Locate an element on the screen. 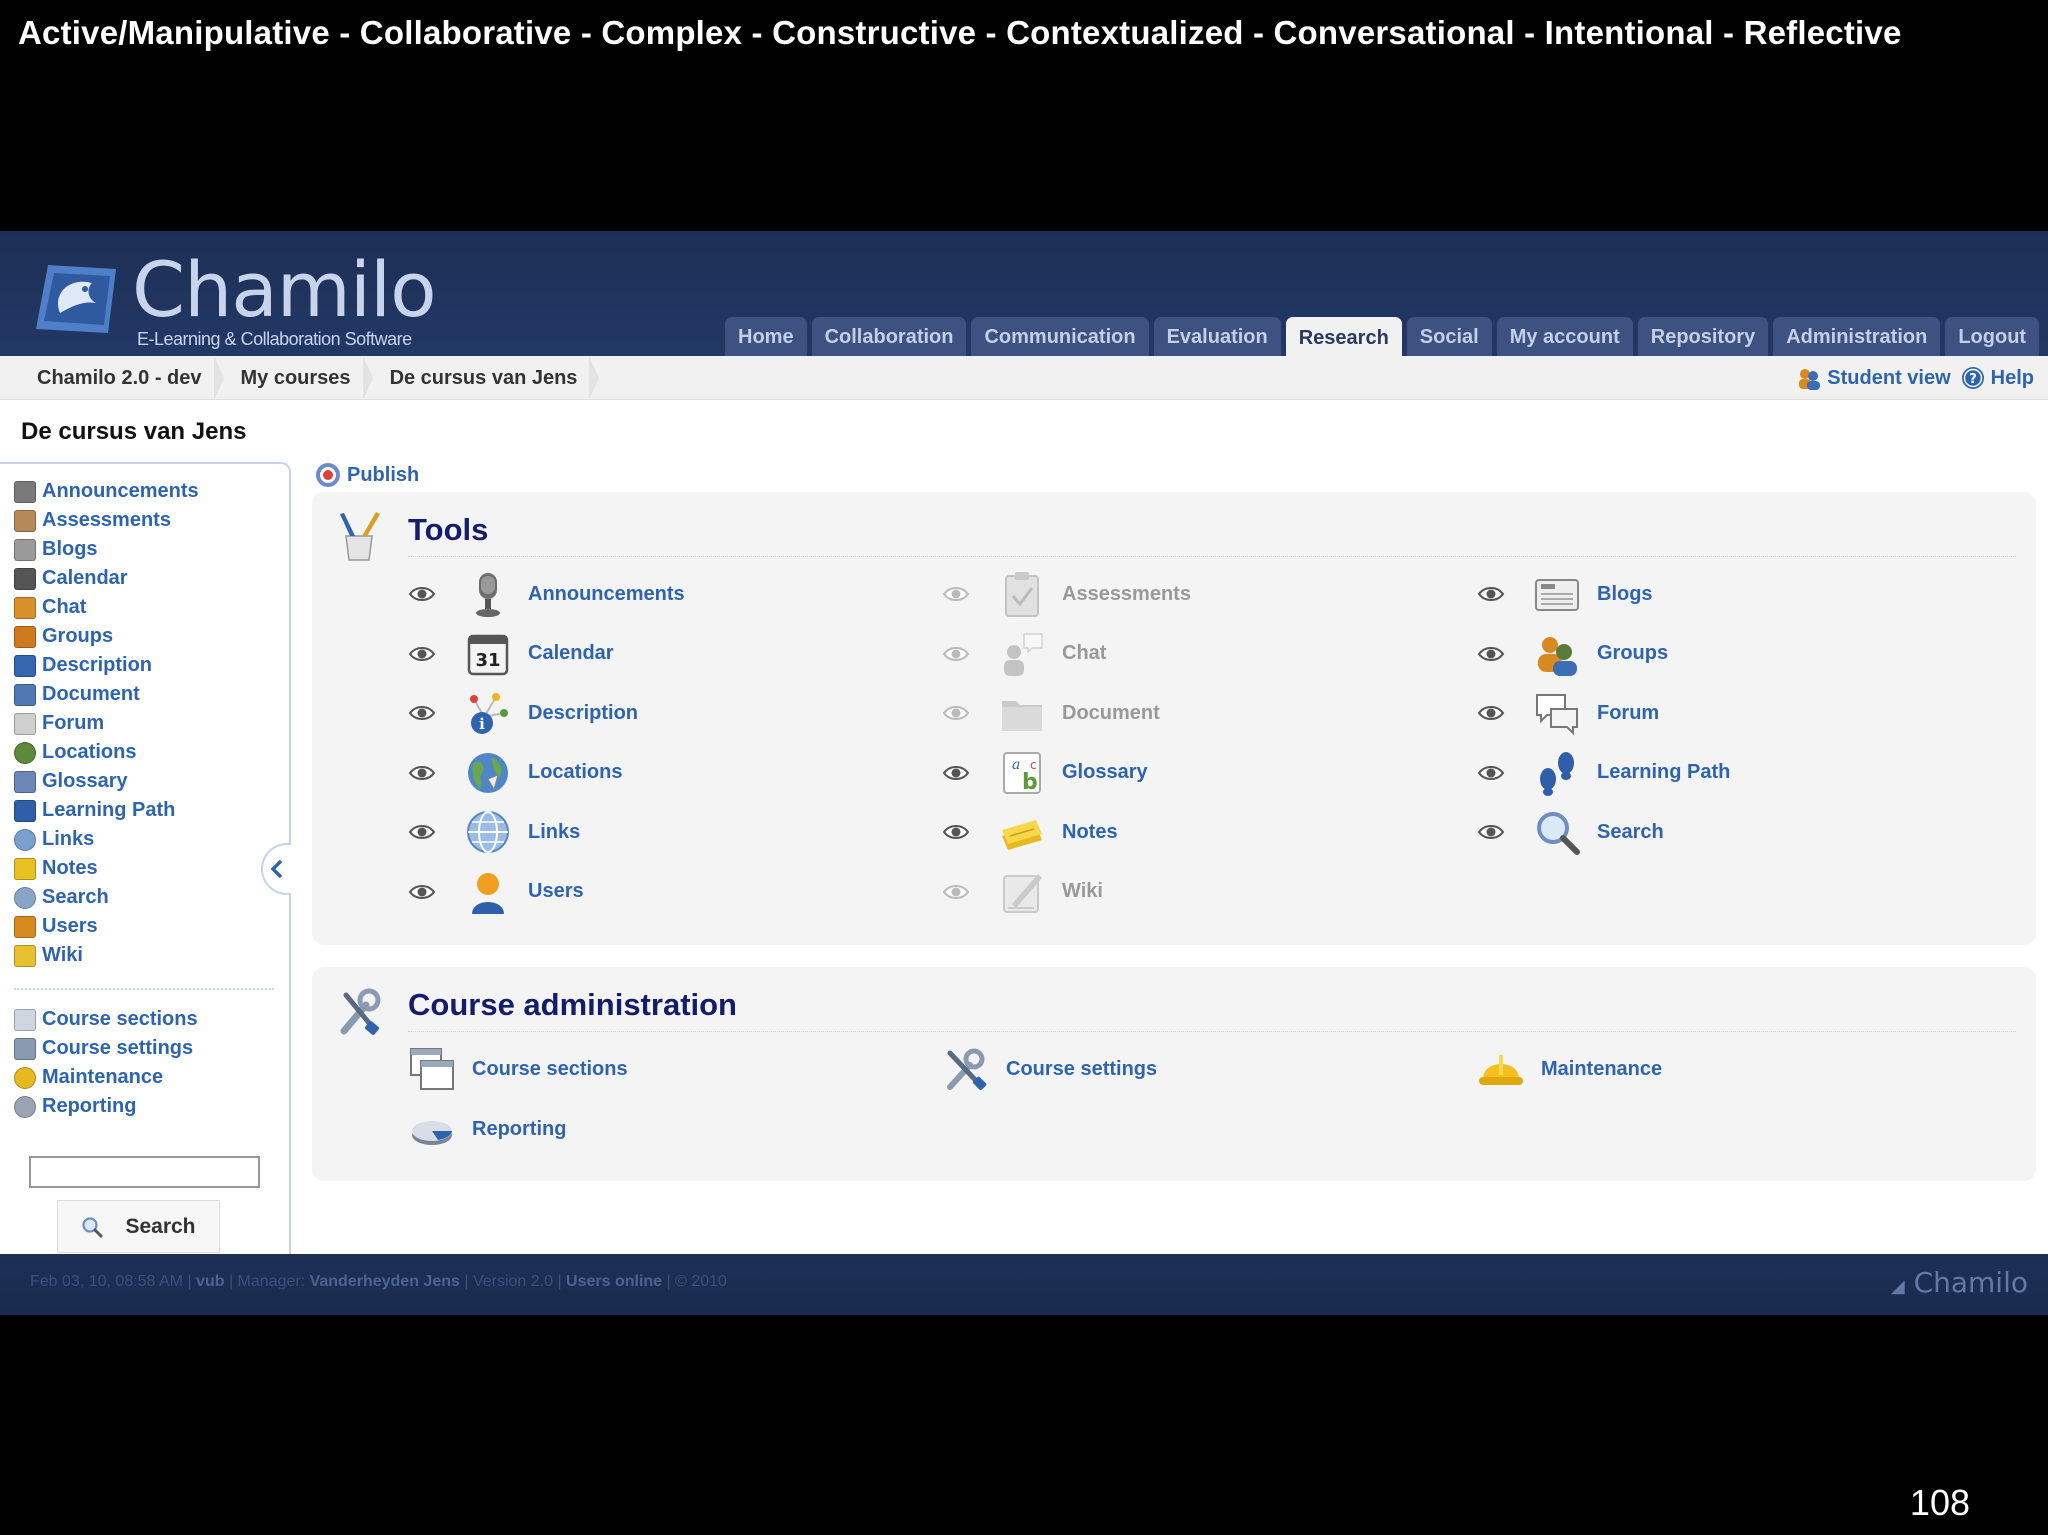 The image size is (2048, 1535). tool-groups: Groups is located at coordinates (1572, 654).